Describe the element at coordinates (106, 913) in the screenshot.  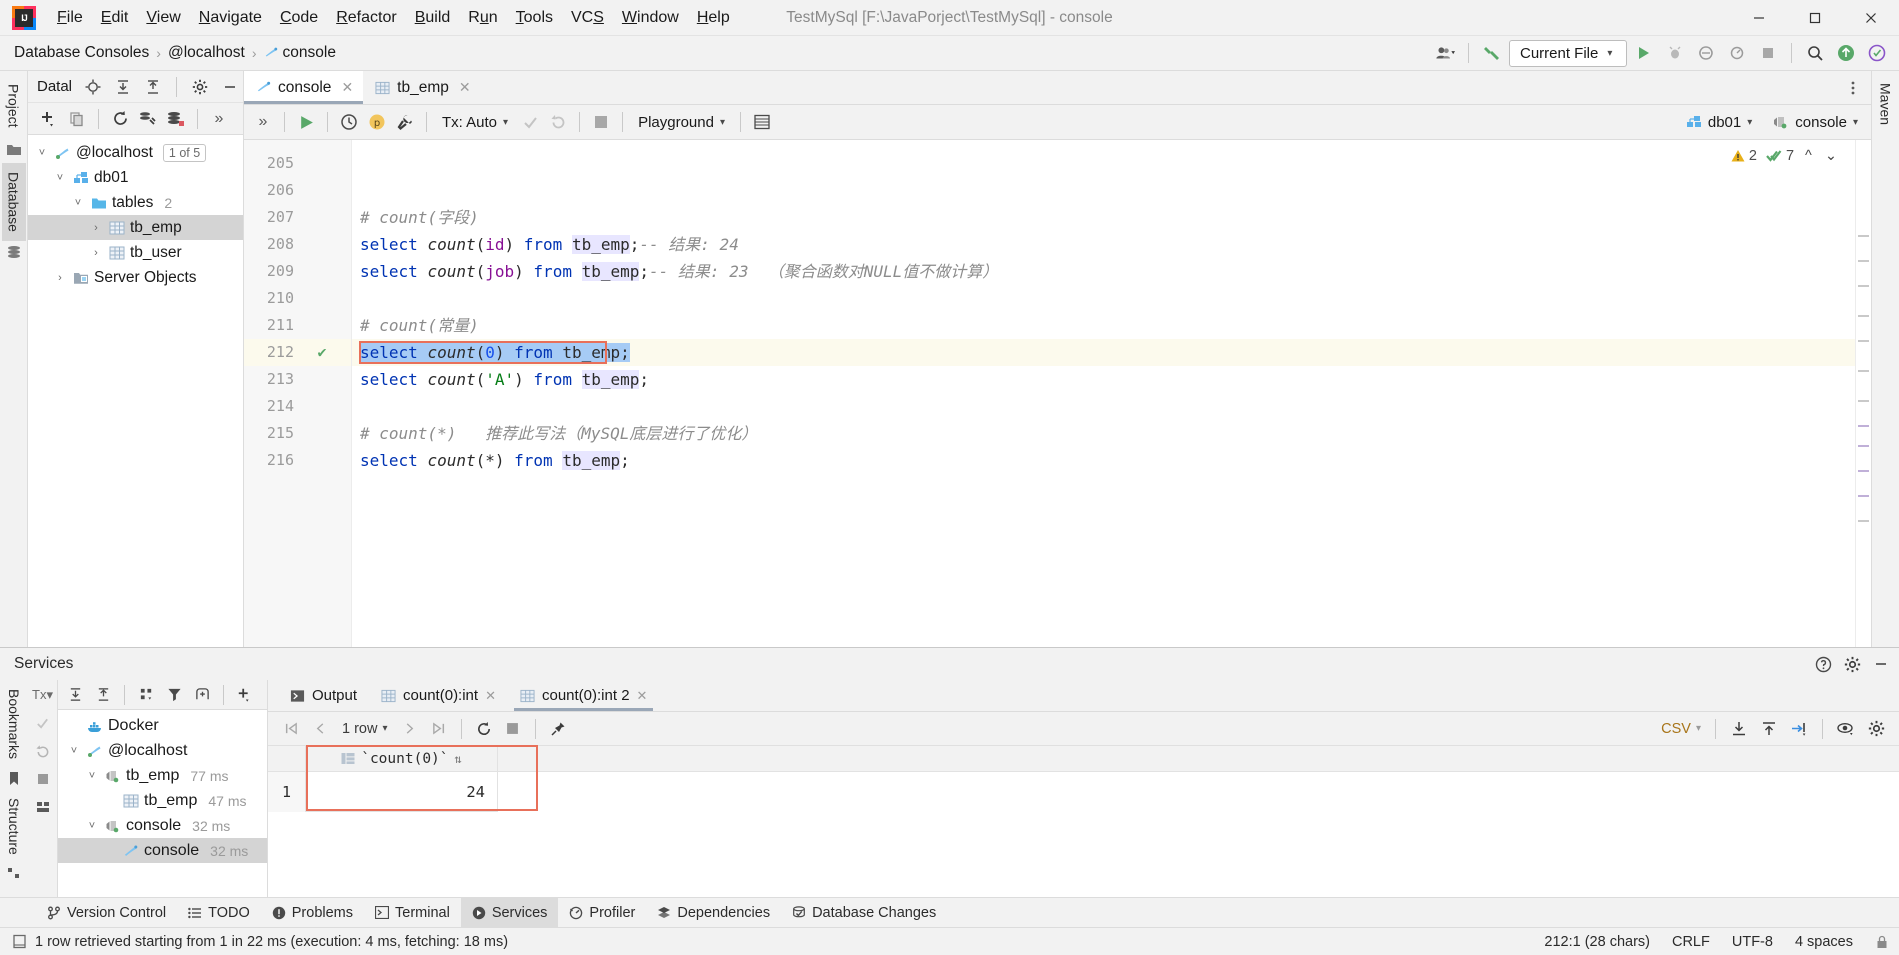
I see `tool-window-button-version-control: Version Control` at that location.